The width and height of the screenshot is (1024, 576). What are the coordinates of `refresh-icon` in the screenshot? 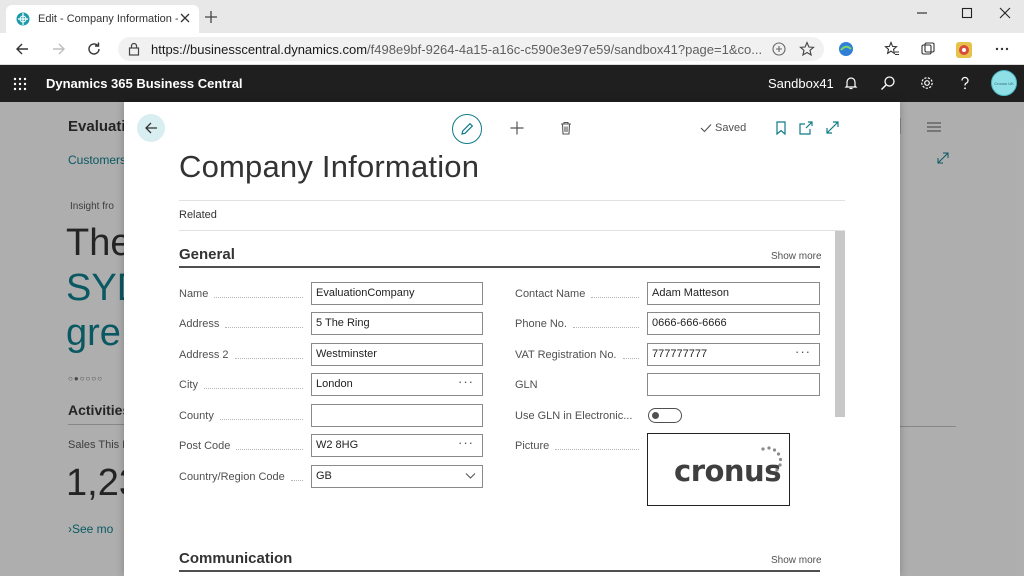 It's located at (94, 49).